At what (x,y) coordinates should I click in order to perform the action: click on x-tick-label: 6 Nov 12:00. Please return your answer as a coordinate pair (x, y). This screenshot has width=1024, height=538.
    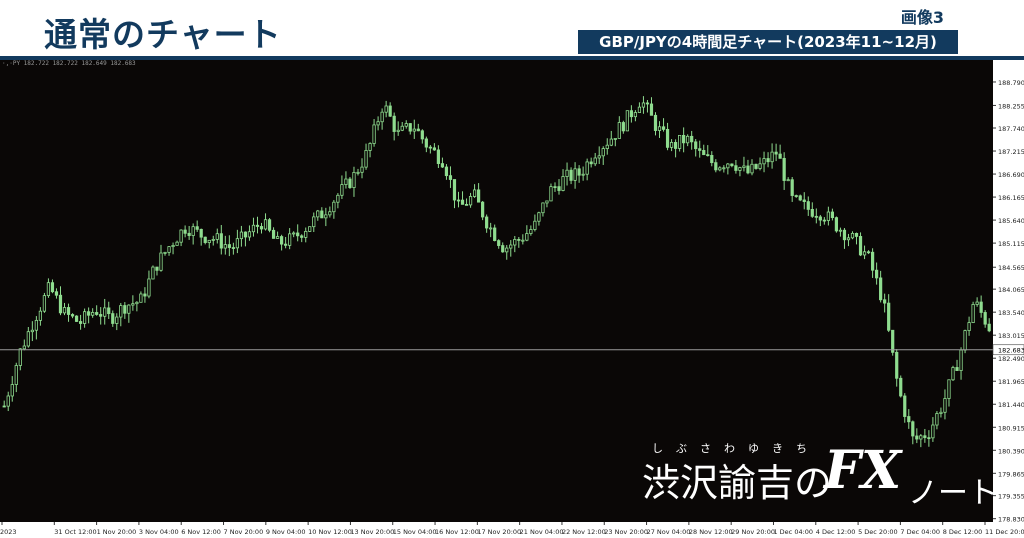
    Looking at the image, I should click on (201, 532).